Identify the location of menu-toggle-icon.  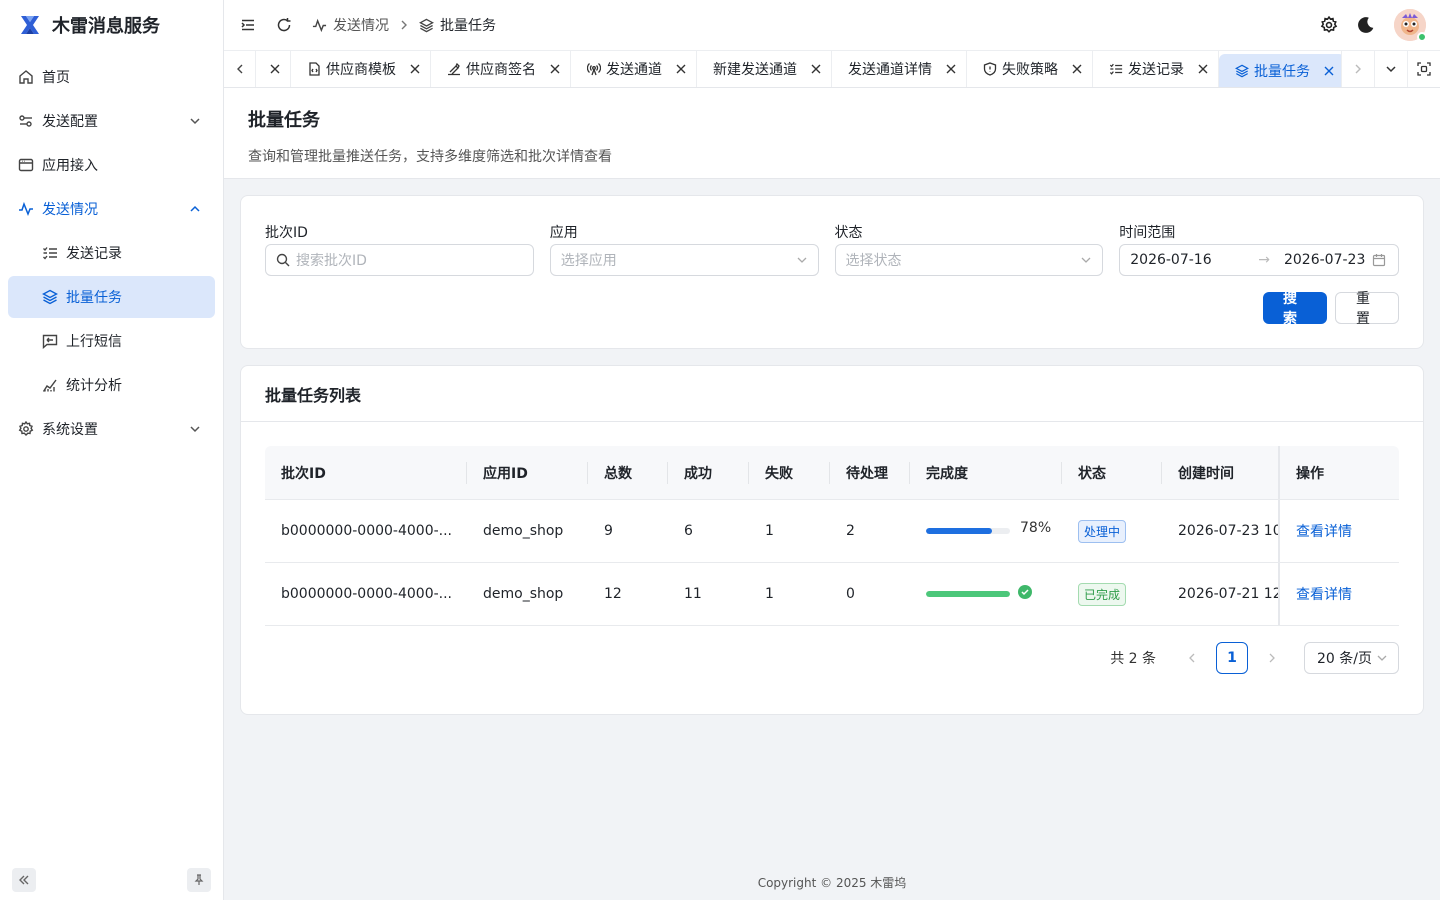
(248, 25).